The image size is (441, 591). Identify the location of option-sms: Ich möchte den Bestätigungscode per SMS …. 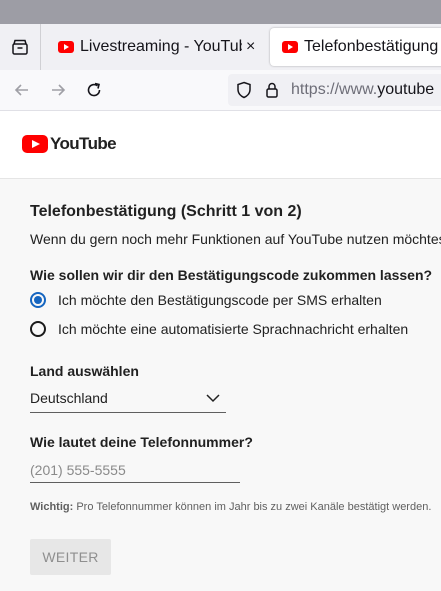
(206, 300).